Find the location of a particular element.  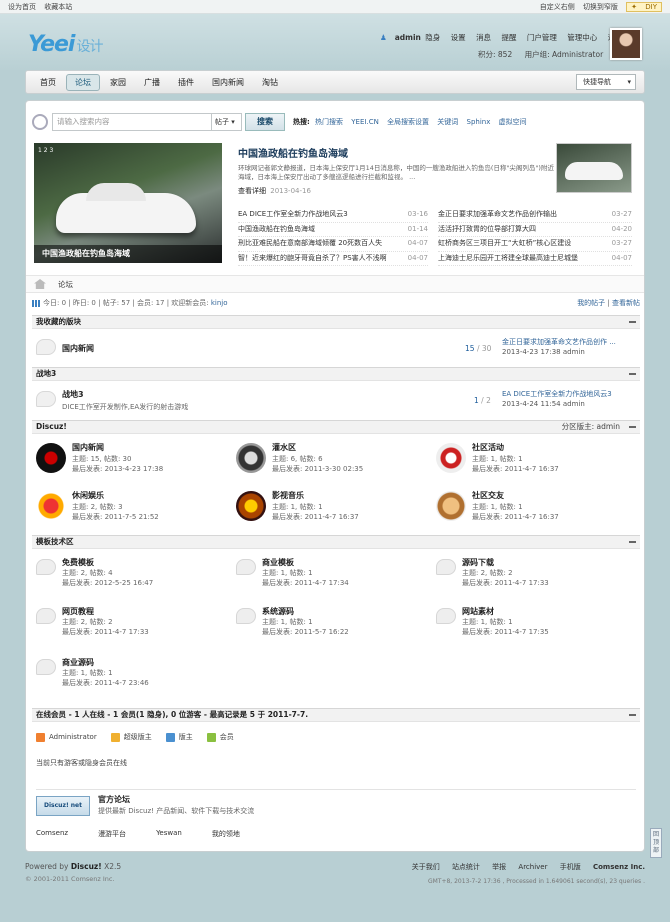

slider-pager: 1 2 3 is located at coordinates (45, 150).